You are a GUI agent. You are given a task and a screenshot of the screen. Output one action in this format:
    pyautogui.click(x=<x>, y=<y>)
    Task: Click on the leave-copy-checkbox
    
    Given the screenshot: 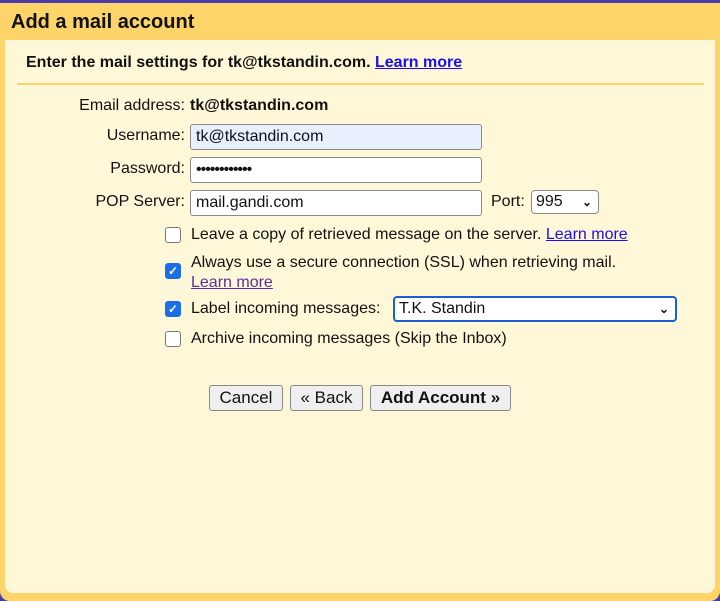 What is the action you would take?
    pyautogui.click(x=173, y=235)
    